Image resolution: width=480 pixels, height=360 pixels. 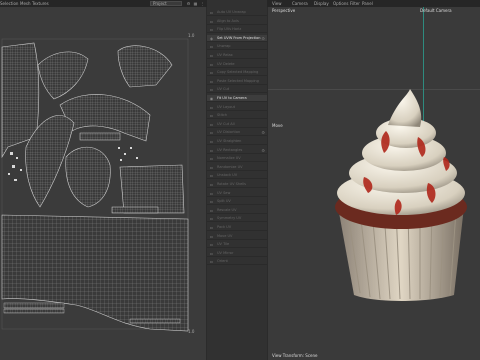 What do you see at coordinates (211, 219) in the screenshot?
I see `symmetry-icon: ▫` at bounding box center [211, 219].